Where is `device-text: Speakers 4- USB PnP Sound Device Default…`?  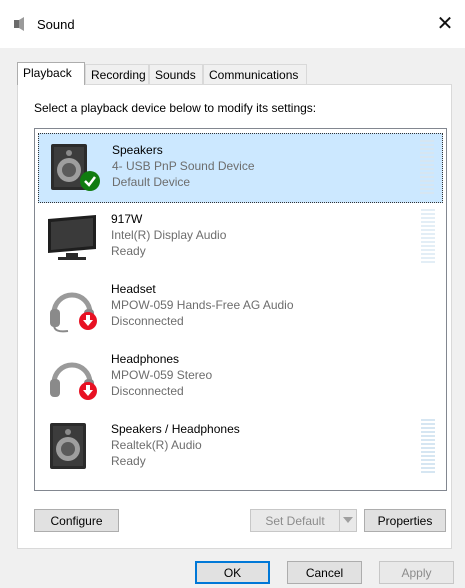 device-text: Speakers 4- USB PnP Sound Device Default… is located at coordinates (183, 166).